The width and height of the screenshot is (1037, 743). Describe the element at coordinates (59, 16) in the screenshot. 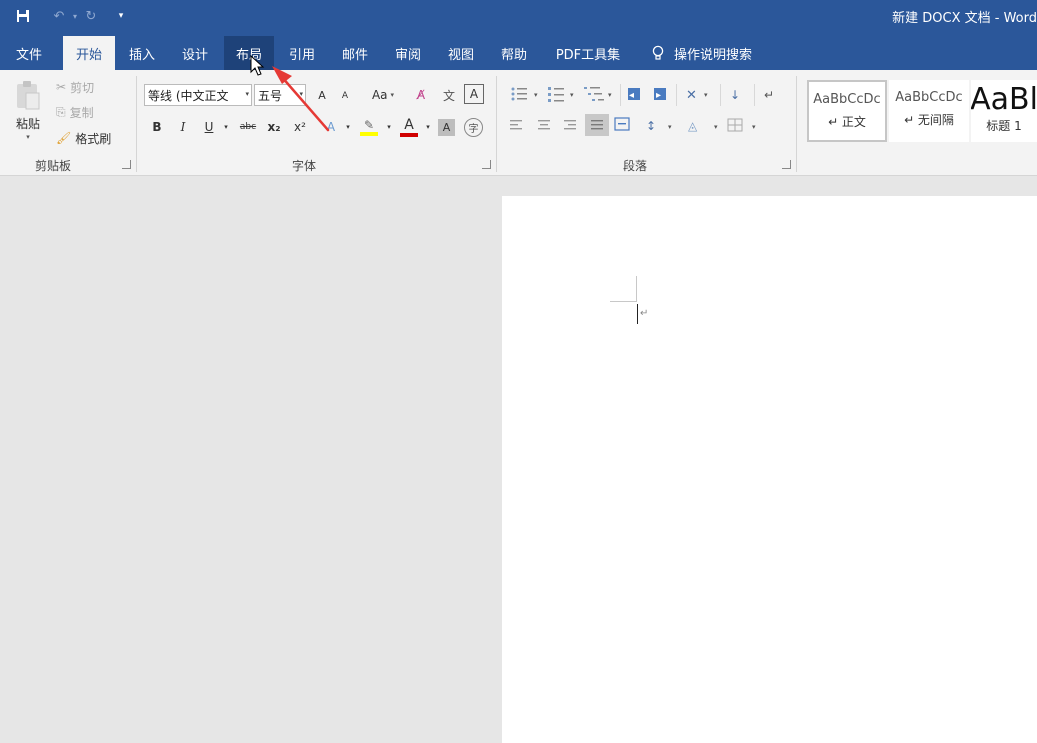

I see `undo-icon: ↶` at that location.